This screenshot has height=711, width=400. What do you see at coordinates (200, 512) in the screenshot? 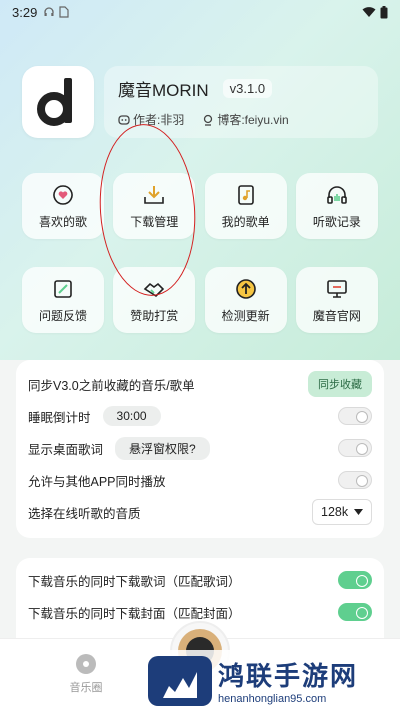
I see `quality-row: 选择在线听歌的音质 128k` at bounding box center [200, 512].